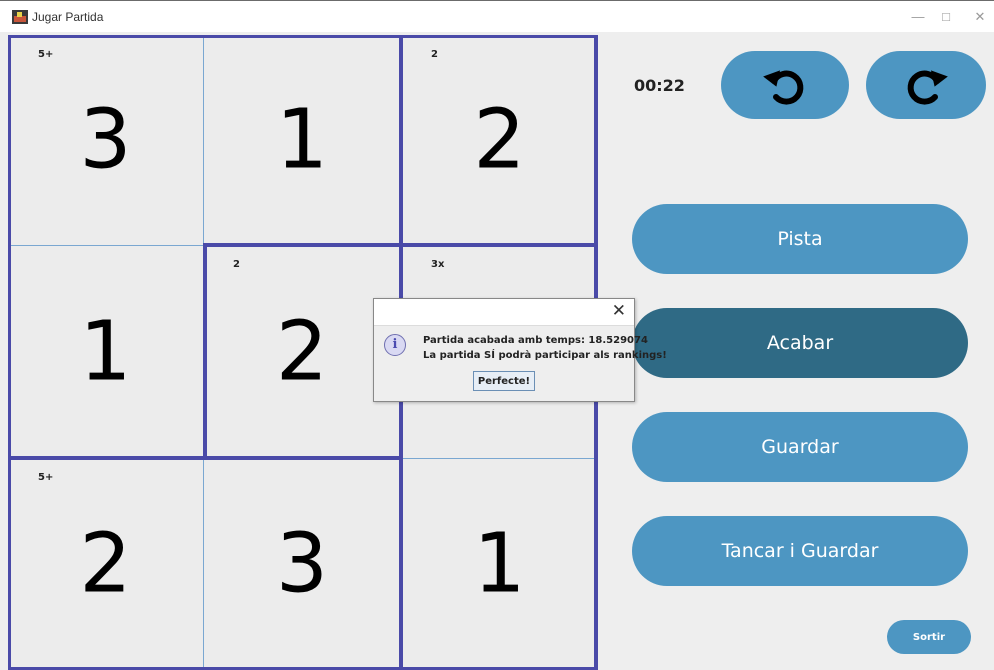  Describe the element at coordinates (800, 343) in the screenshot. I see `acabar-button: Acabar` at that location.